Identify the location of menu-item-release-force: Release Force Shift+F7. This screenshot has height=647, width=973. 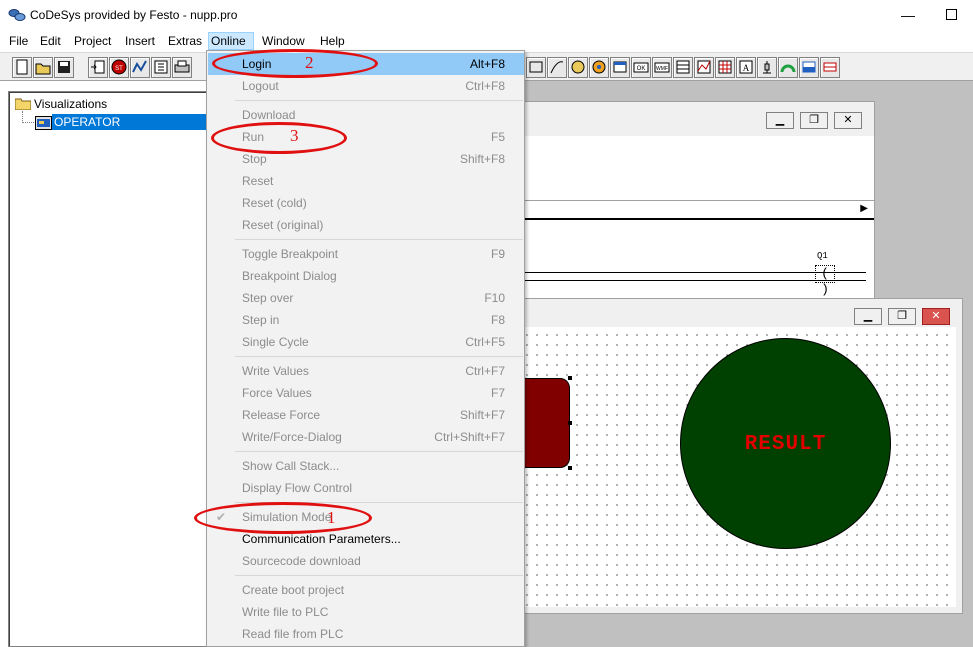
(366, 415).